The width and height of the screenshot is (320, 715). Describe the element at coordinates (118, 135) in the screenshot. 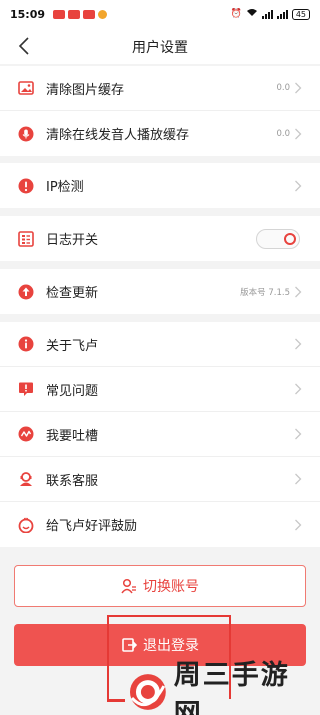

I see `row-label: 清除在线发音人播放缓存` at that location.